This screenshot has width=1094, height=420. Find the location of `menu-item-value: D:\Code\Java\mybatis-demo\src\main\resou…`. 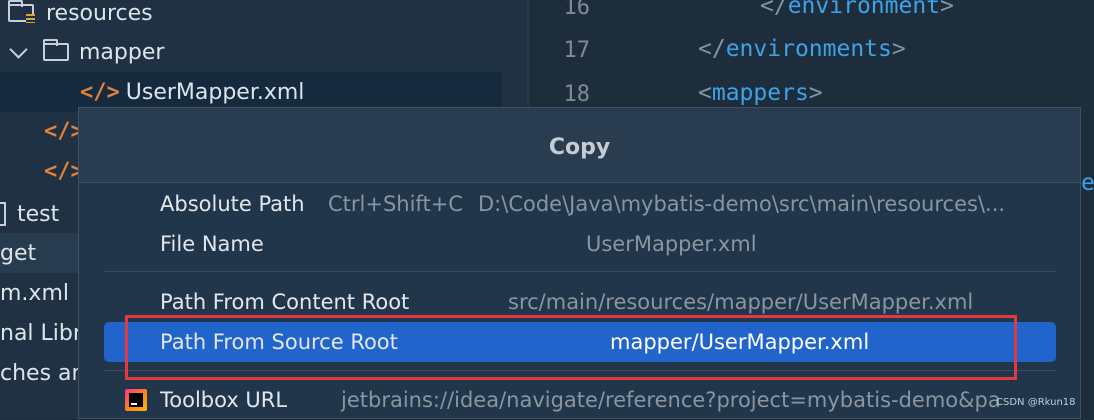

menu-item-value: D:\Code\Java\mybatis-demo\src\main\resou… is located at coordinates (742, 204).